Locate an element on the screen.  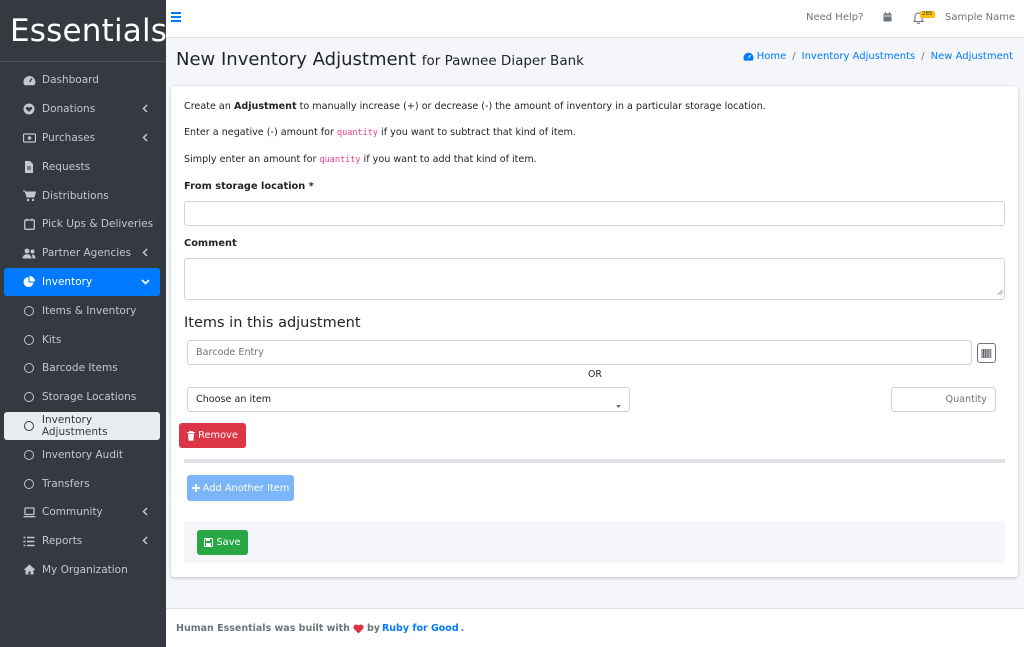
home-icon is located at coordinates (29, 570).